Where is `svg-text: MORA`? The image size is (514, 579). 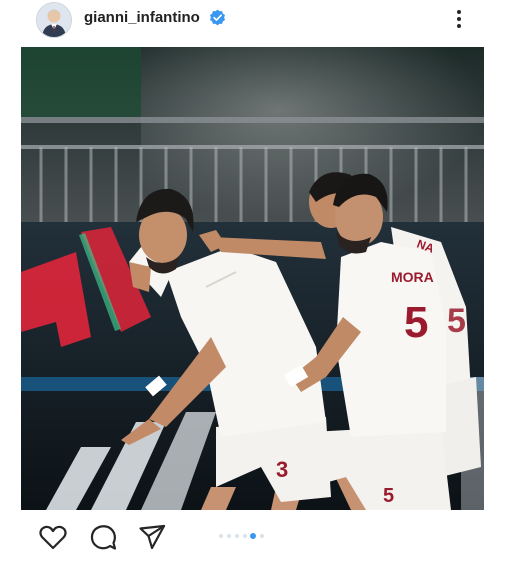 svg-text: MORA is located at coordinates (412, 277).